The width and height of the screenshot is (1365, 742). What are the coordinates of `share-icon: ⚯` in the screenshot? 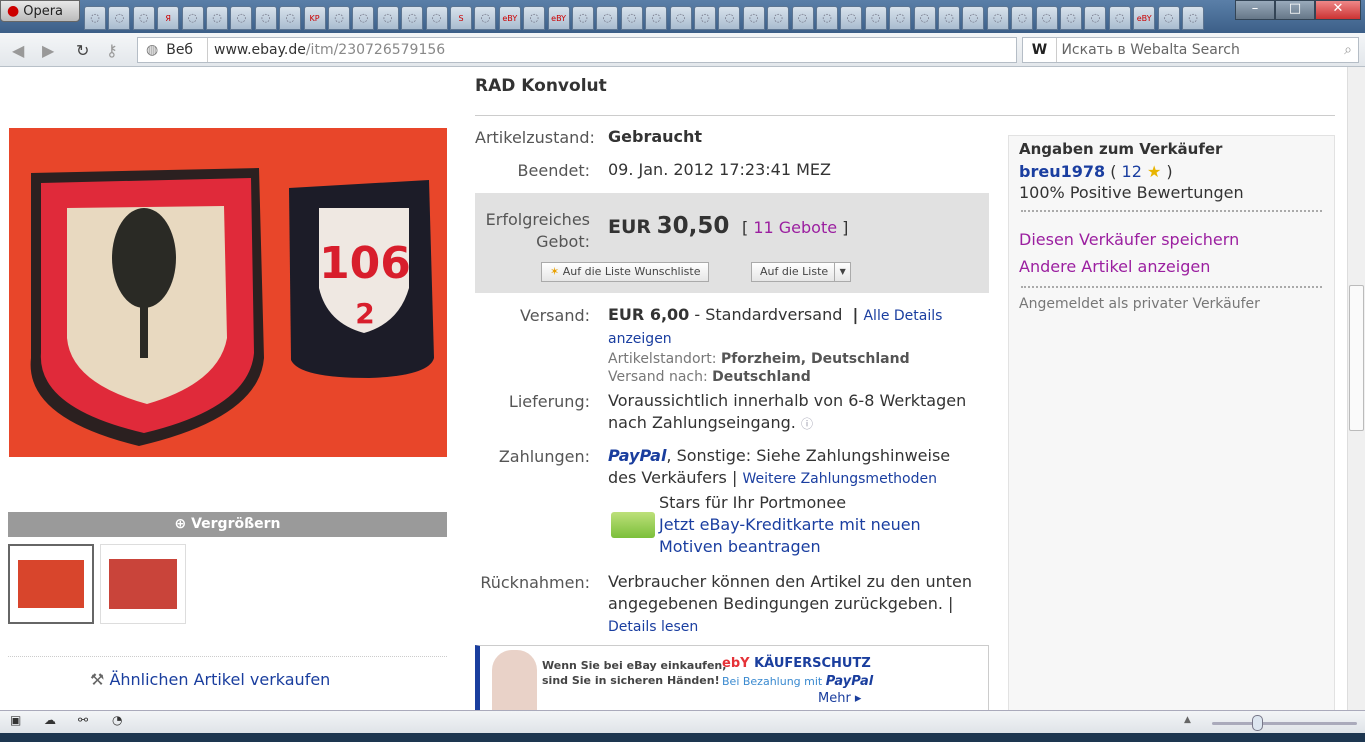 It's located at (83, 720).